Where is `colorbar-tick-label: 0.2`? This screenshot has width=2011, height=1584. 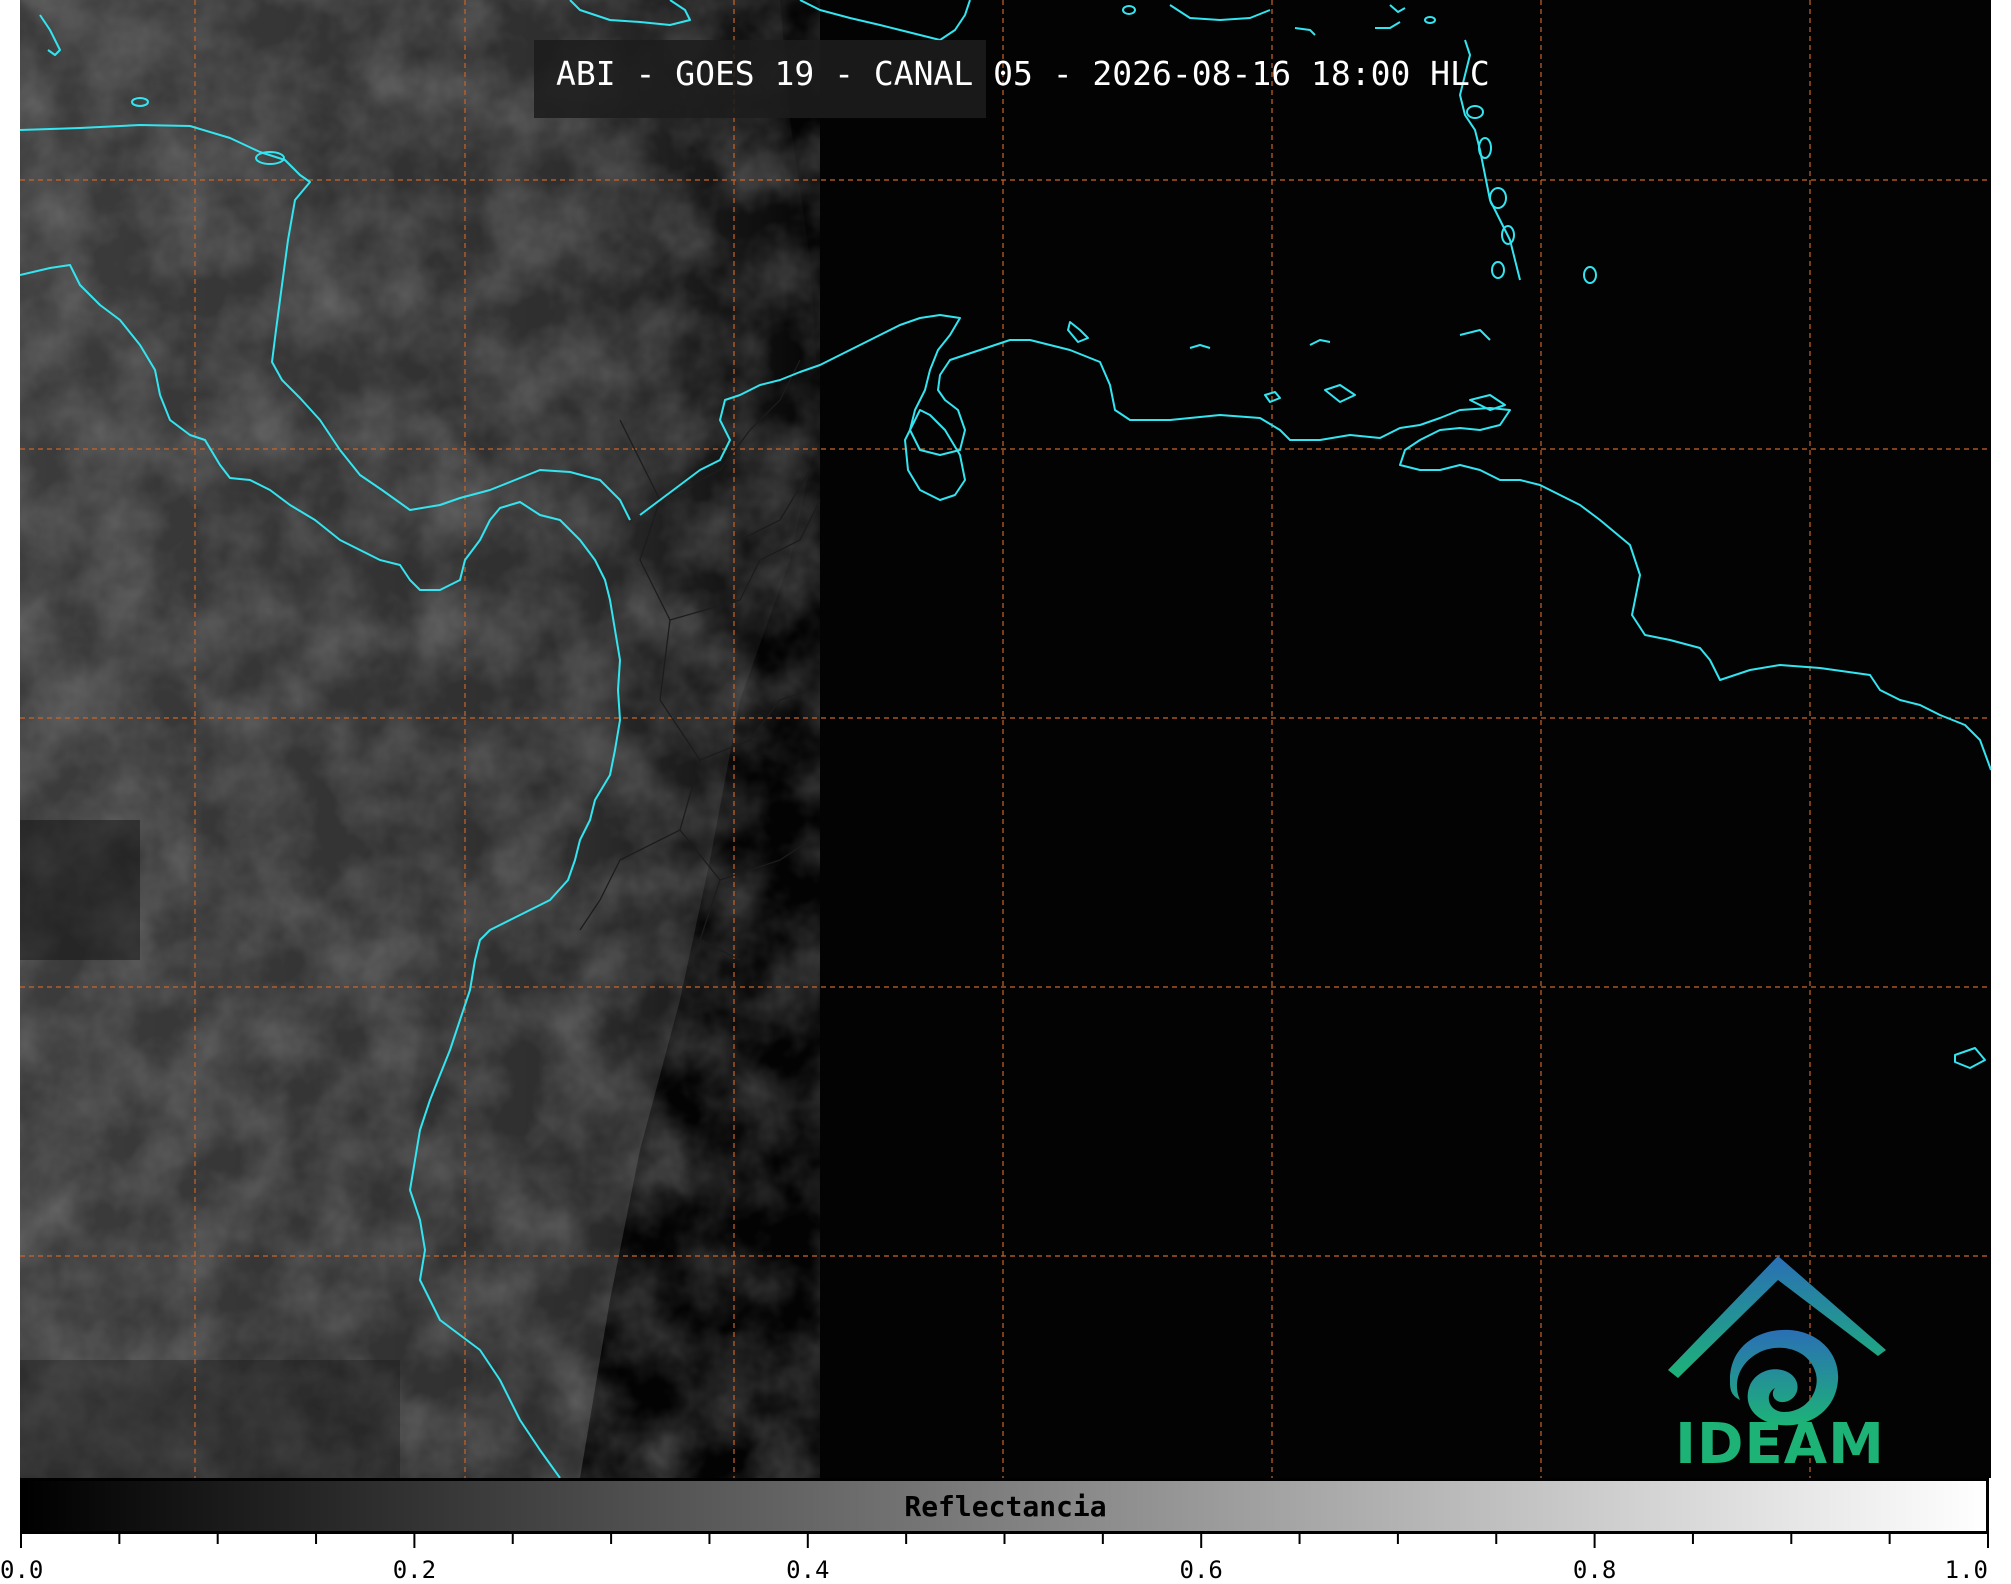
colorbar-tick-label: 0.2 is located at coordinates (414, 1570).